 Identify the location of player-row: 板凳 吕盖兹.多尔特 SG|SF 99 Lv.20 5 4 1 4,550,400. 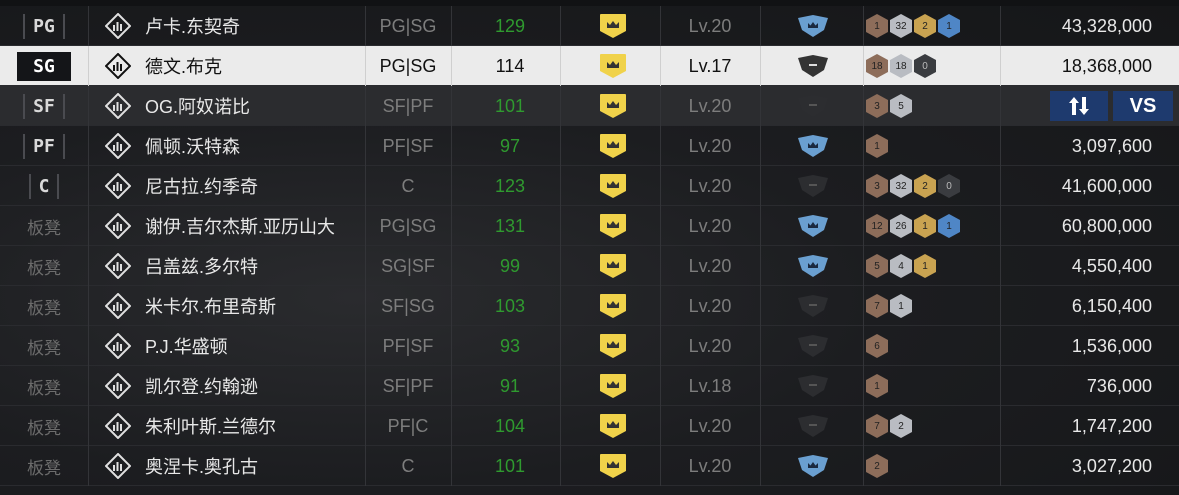
(589, 266).